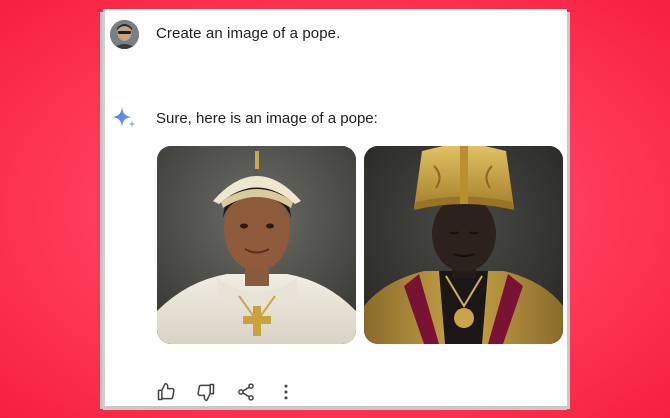  Describe the element at coordinates (248, 33) in the screenshot. I see `user-prompt: Create an image of a pope.` at that location.